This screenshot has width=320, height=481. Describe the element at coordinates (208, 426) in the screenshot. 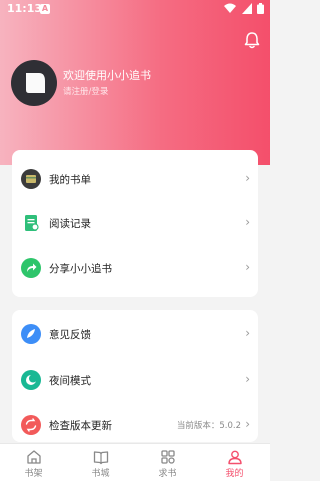

I see `current-version-text: 当前版本：5.0.2` at that location.